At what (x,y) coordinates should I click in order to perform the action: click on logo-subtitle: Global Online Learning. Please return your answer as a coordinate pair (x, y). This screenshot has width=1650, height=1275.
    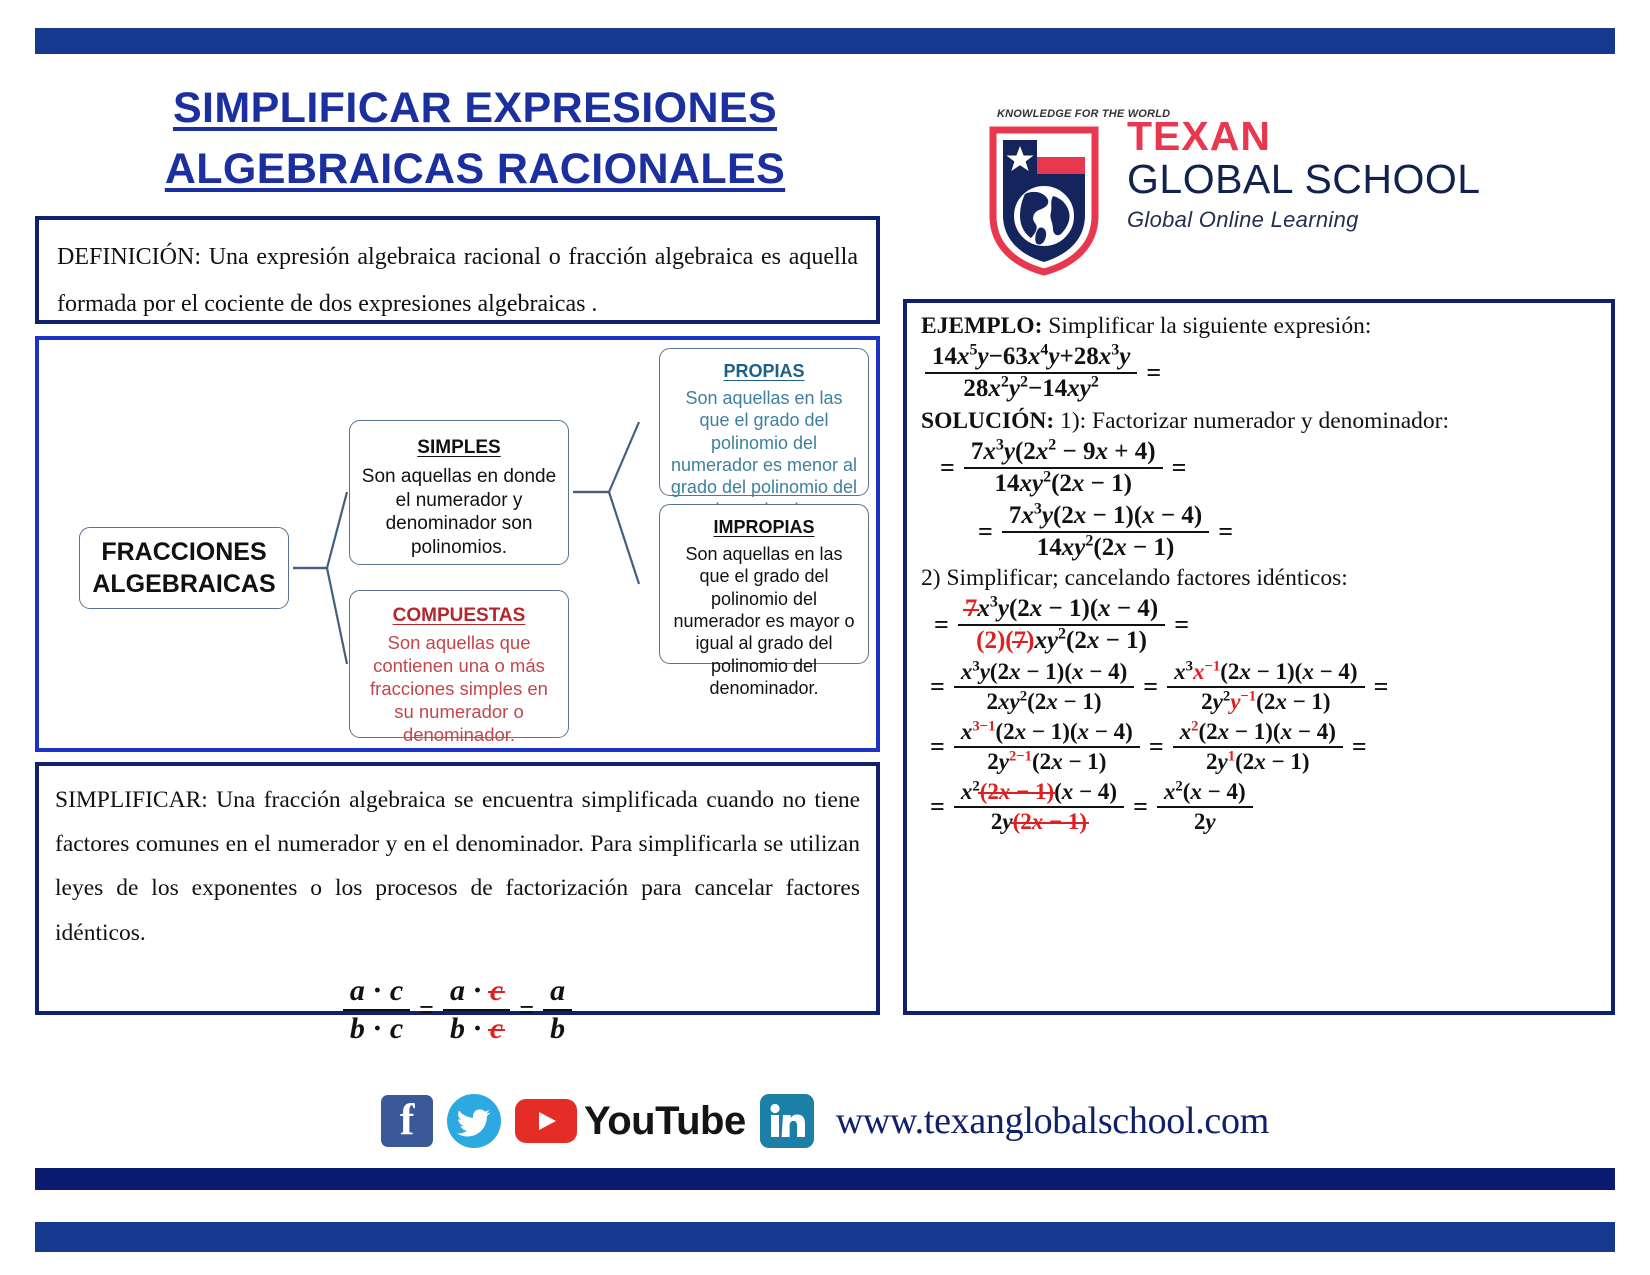
    Looking at the image, I should click on (1243, 219).